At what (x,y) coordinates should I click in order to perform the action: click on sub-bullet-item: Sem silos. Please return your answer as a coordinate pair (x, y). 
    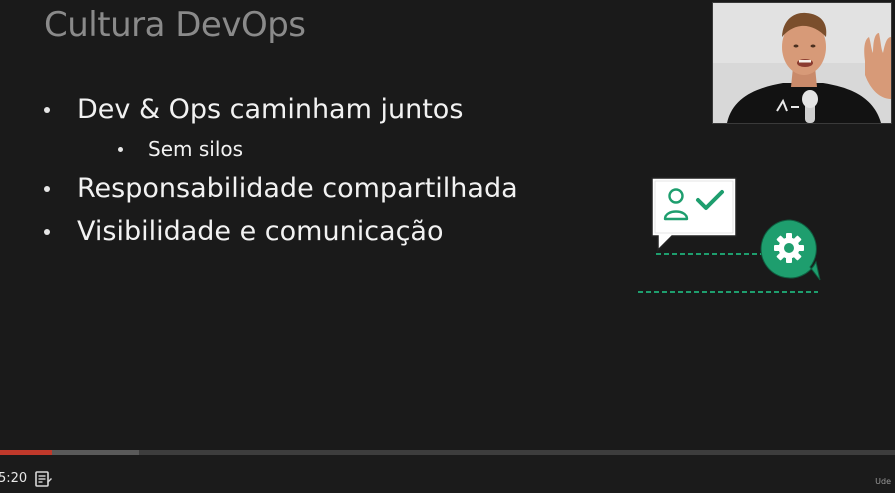
    Looking at the image, I should click on (180, 149).